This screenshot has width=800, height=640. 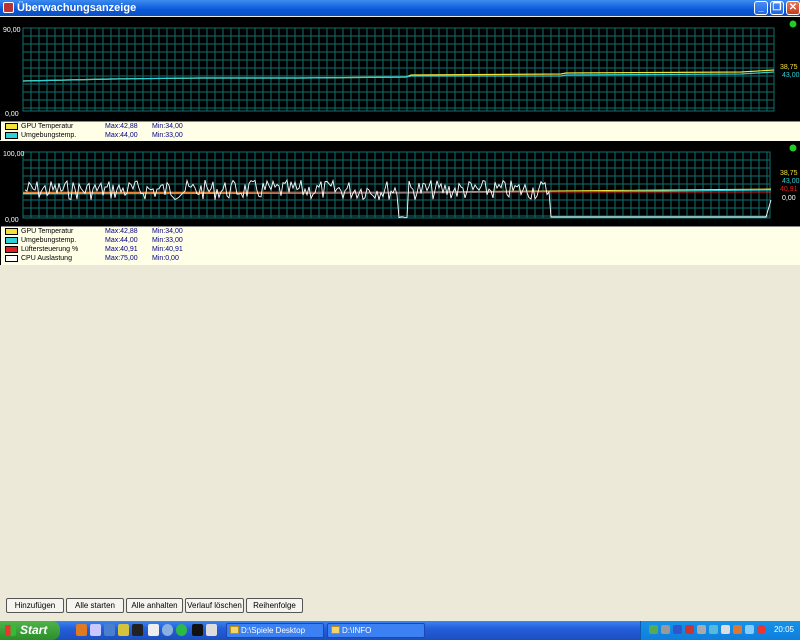 I want to click on windows-logo-icon, so click(x=10, y=630).